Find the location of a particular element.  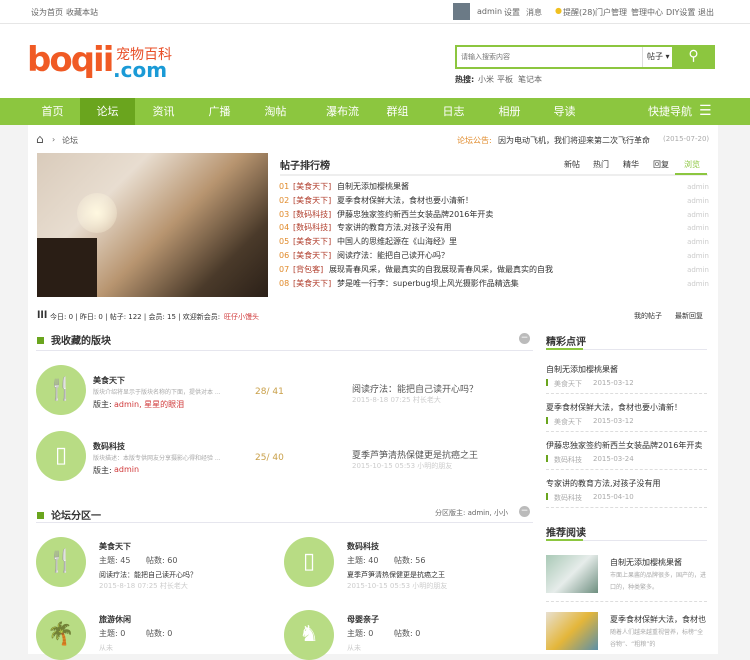

diy-settings-link: DIY设置 is located at coordinates (680, 12).